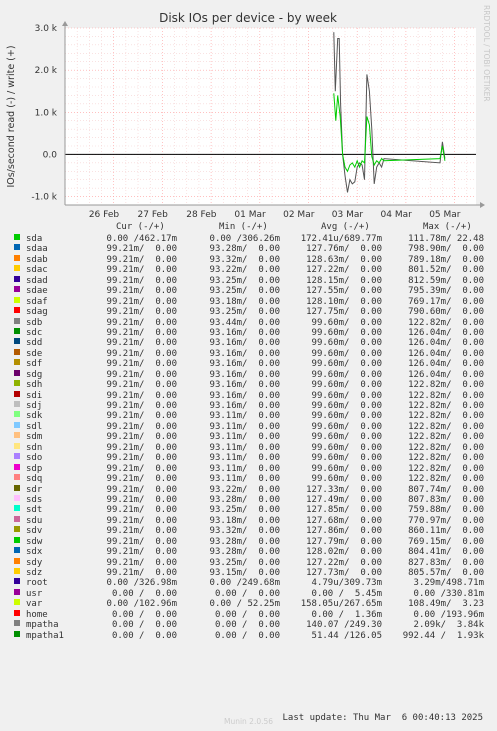 Image resolution: width=497 pixels, height=731 pixels. I want to click on legend-avg: 127.85m/ 0.00, so click(344, 510).